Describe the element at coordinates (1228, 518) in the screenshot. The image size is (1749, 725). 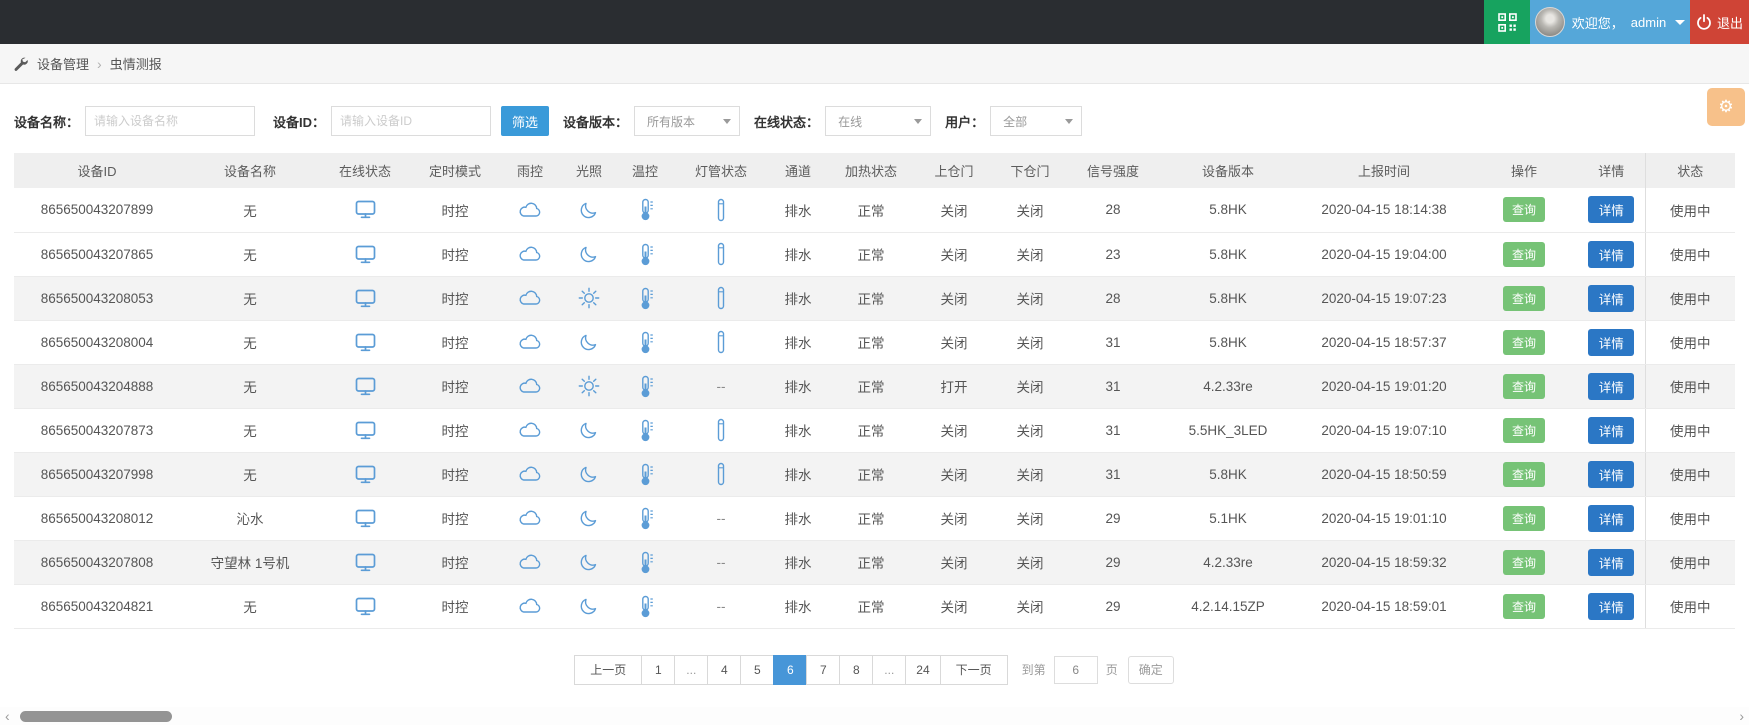
I see `device-version-cell: 5.1HK` at that location.